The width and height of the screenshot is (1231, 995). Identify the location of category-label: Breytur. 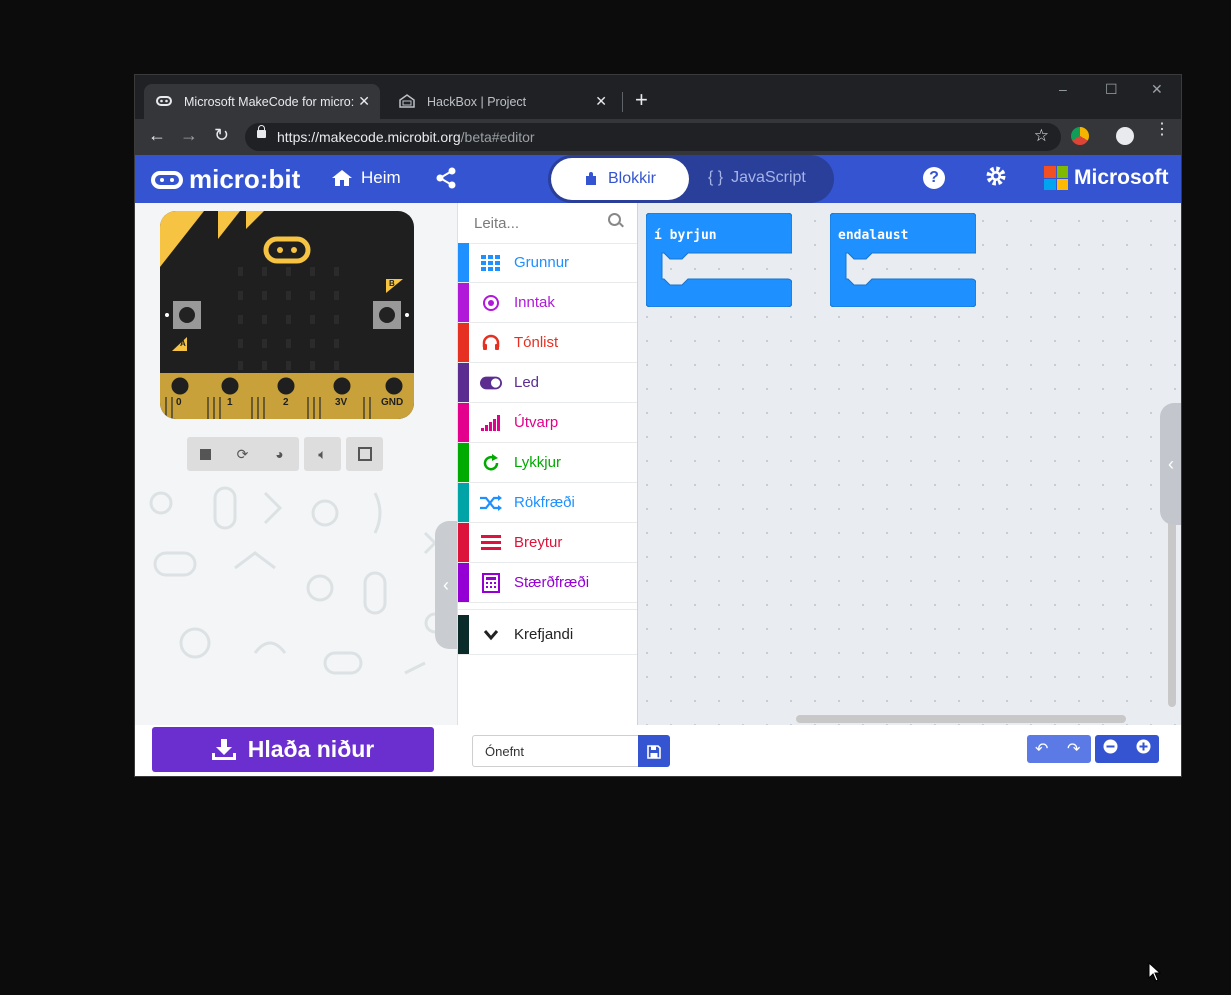
(538, 542).